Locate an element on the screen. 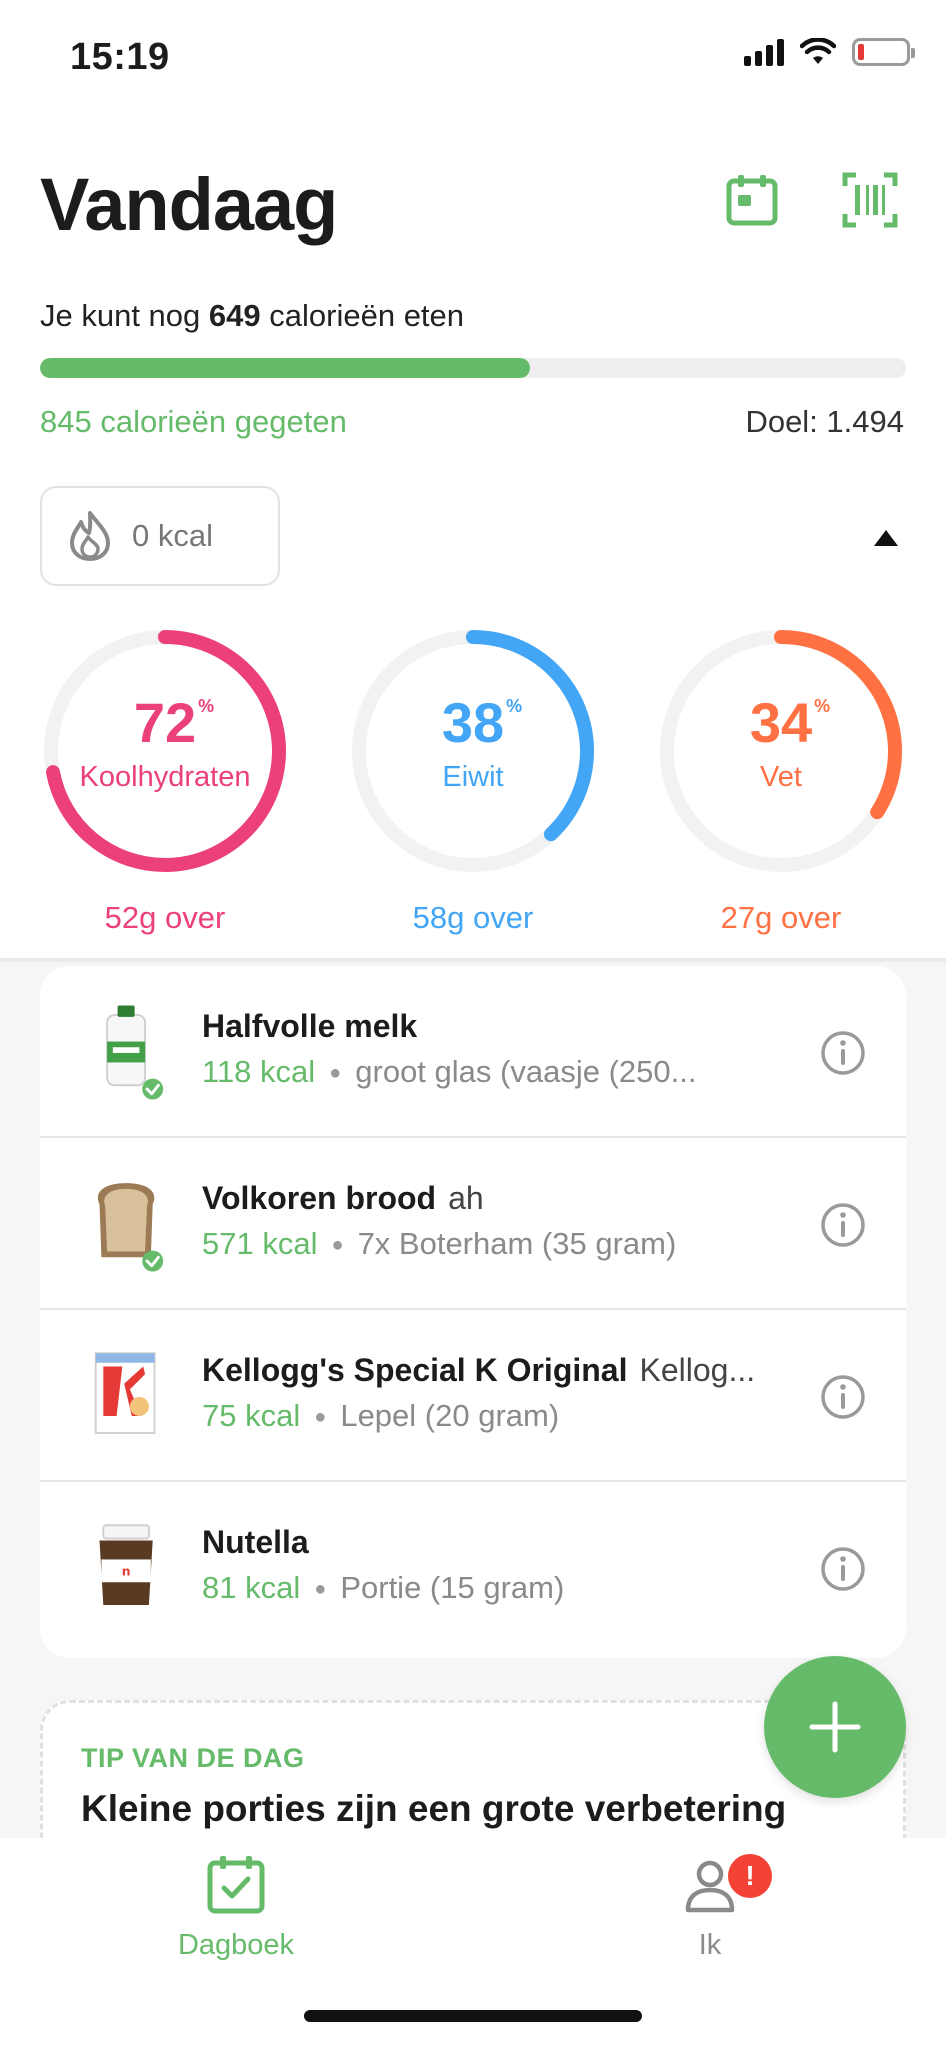 Image resolution: width=946 pixels, height=2048 pixels. food-kcal: 81 kcal is located at coordinates (251, 1587).